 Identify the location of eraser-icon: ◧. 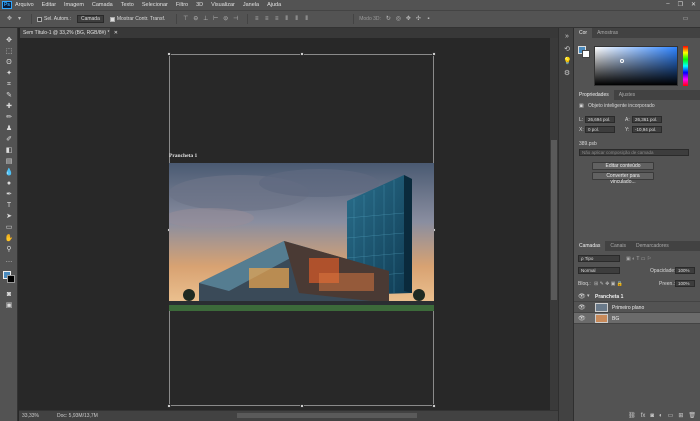
(9, 150).